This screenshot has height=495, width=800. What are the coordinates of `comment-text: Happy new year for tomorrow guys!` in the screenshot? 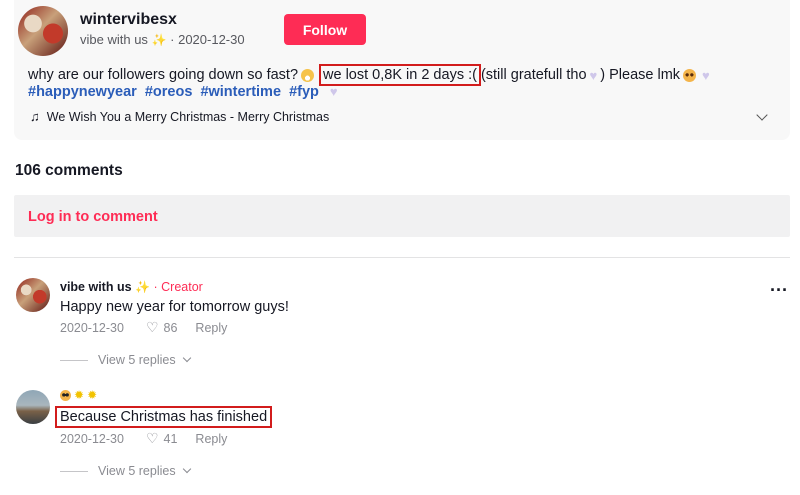 It's located at (174, 307).